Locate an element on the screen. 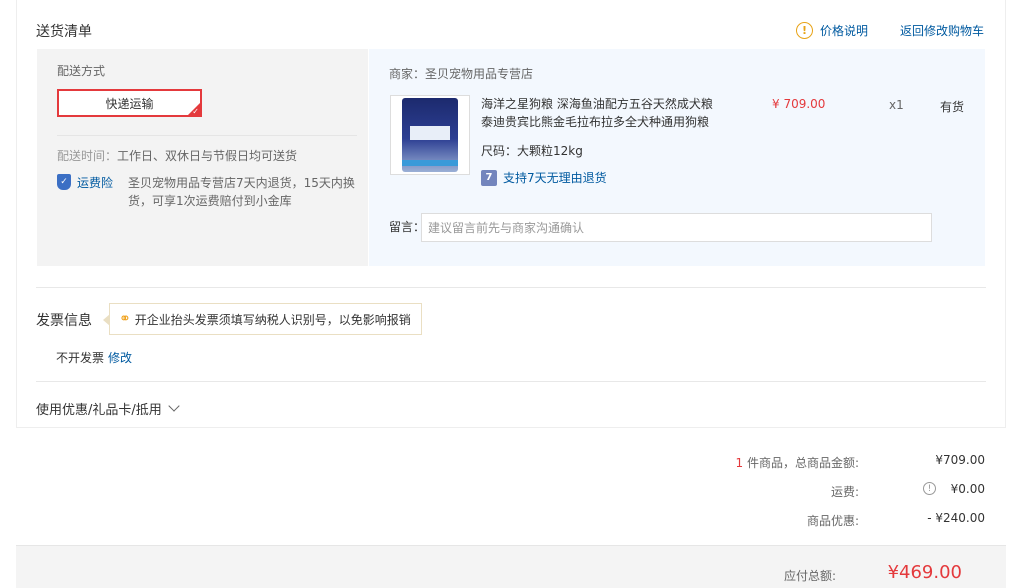 This screenshot has height=588, width=1029. shield-icon: ✓ is located at coordinates (64, 182).